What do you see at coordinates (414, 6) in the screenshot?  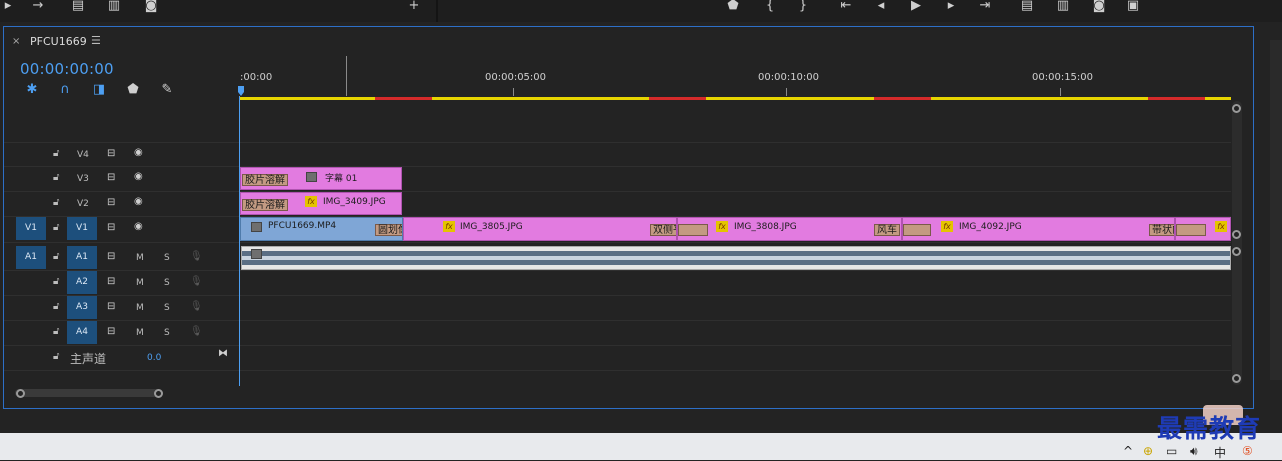 I see `add-button-icon: +` at bounding box center [414, 6].